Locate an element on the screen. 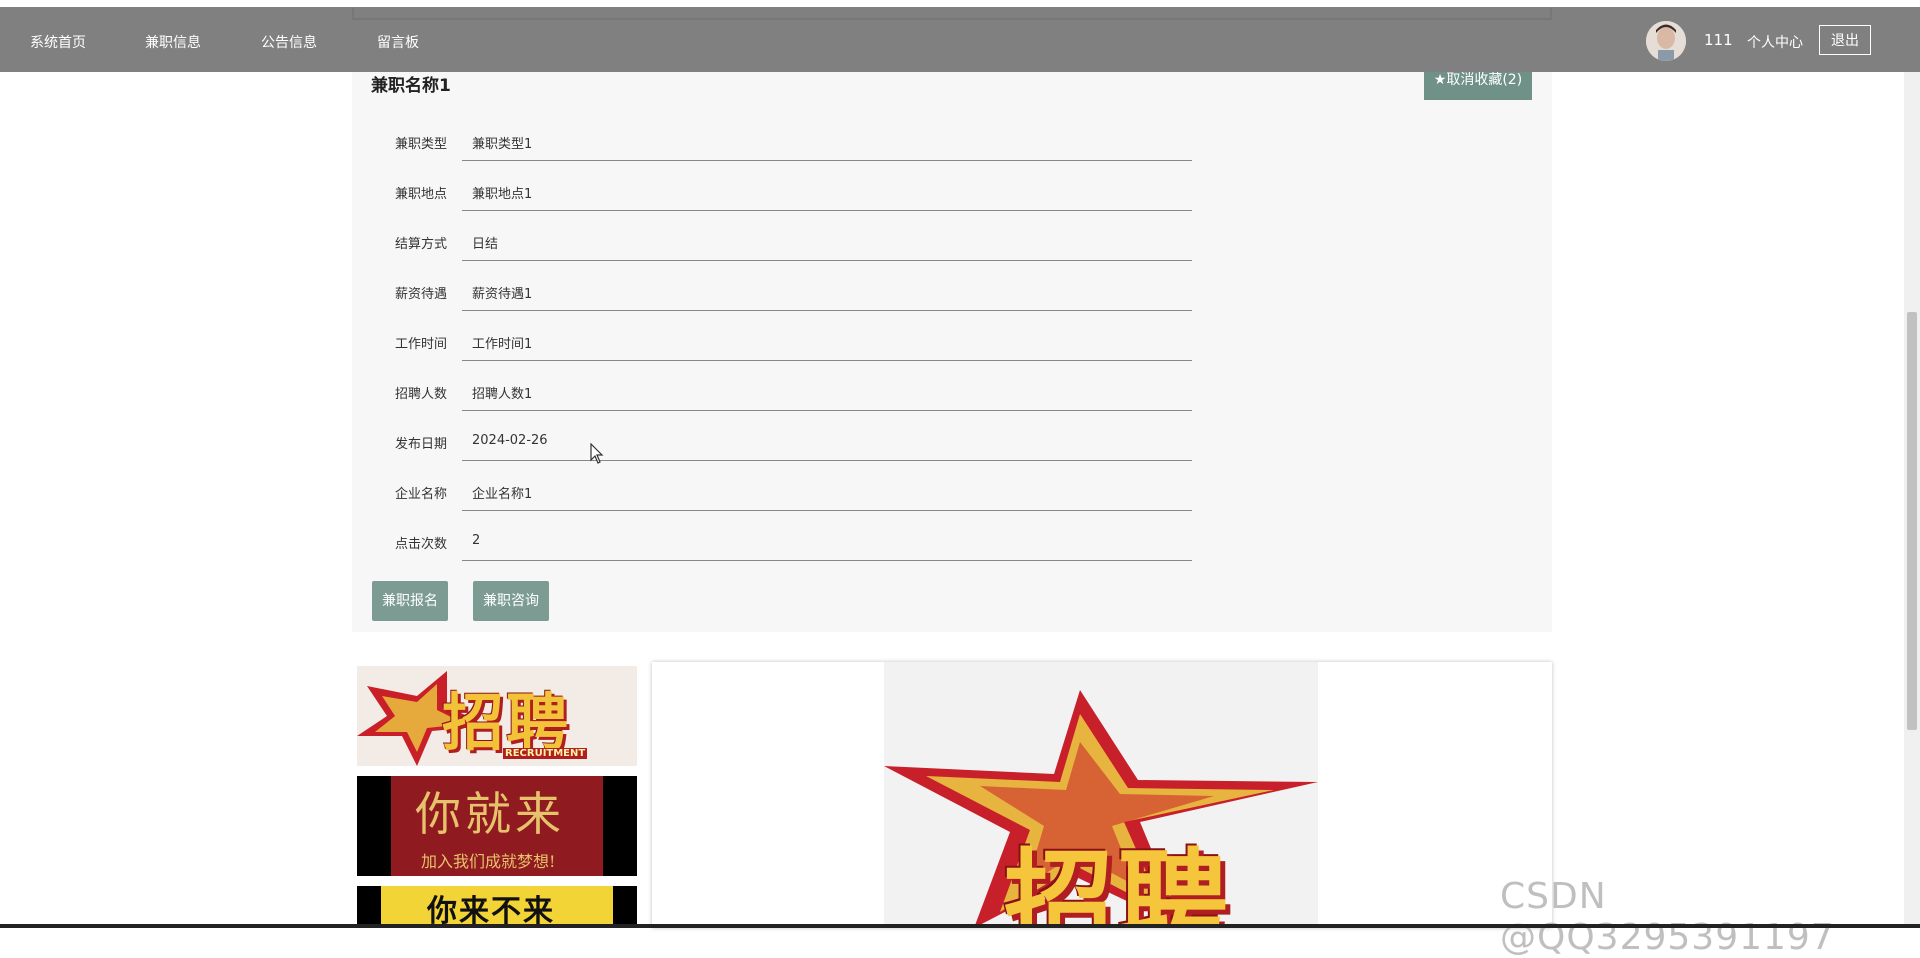 Image resolution: width=1920 pixels, height=958 pixels. user-center-link: 个人中心 is located at coordinates (1775, 42).